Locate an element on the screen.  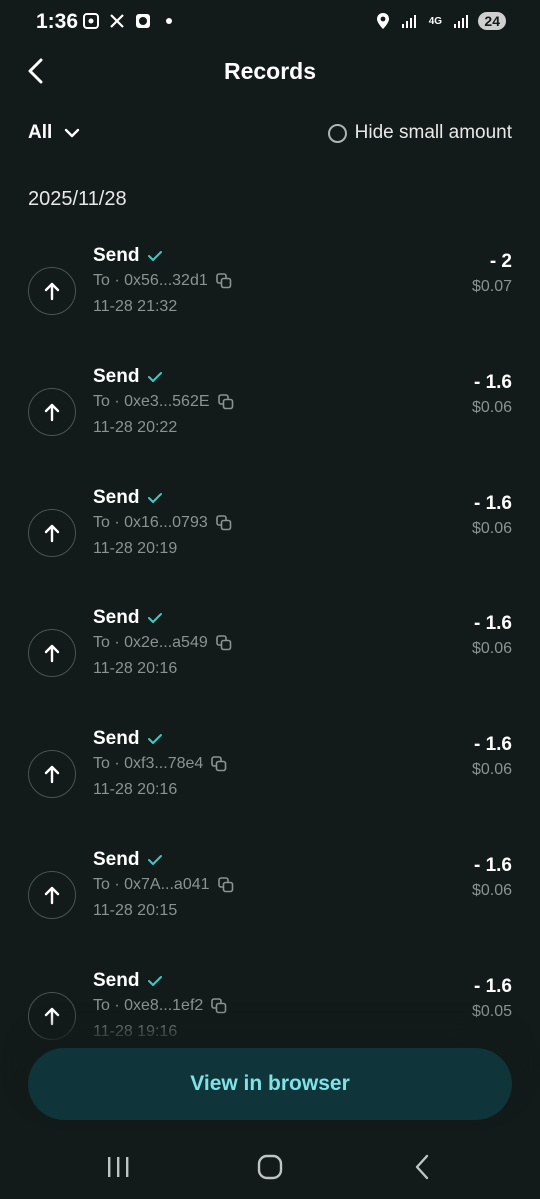
recent-apps-icon is located at coordinates (118, 1167).